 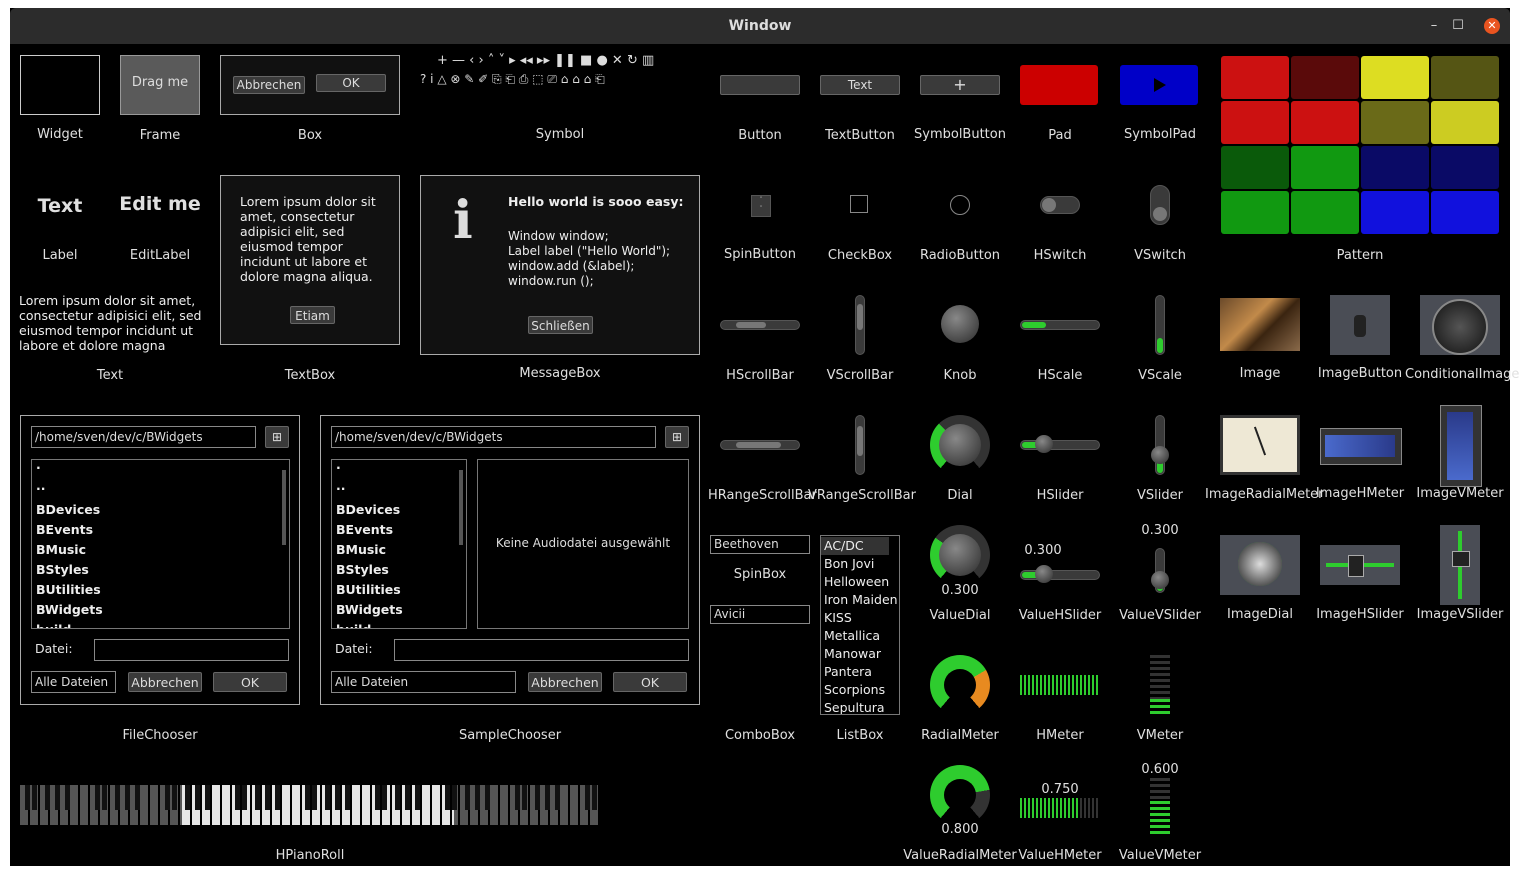 What do you see at coordinates (250, 682) in the screenshot?
I see `filechooser-ok-button: OK` at bounding box center [250, 682].